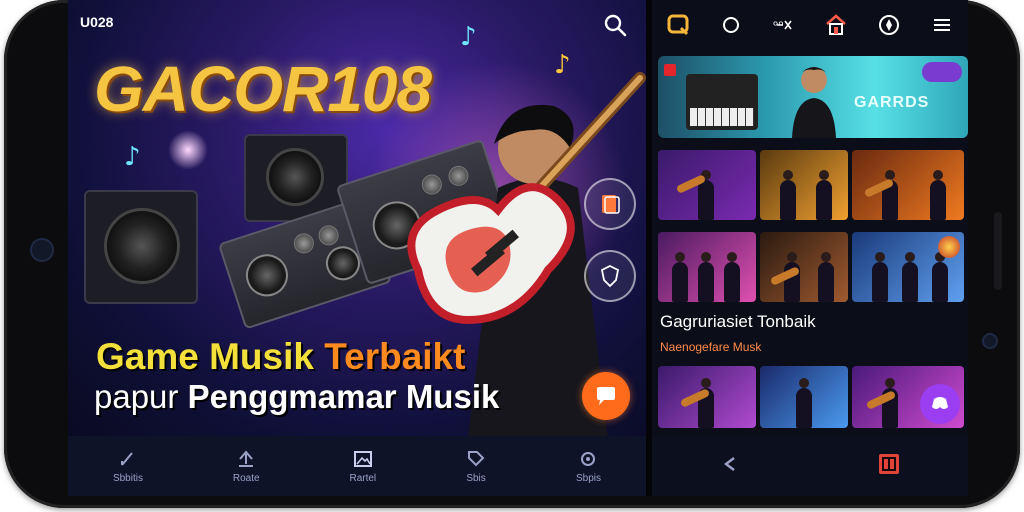  I want to click on section-subtitle: Naenogefare Musk, so click(711, 347).